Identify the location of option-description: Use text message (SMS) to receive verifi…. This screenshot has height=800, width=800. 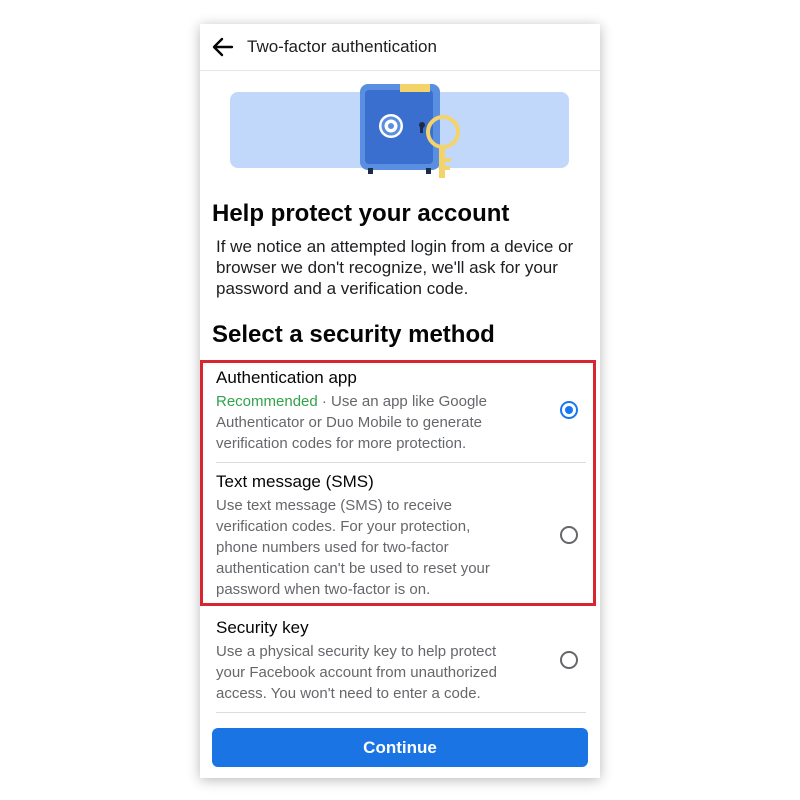
(353, 547).